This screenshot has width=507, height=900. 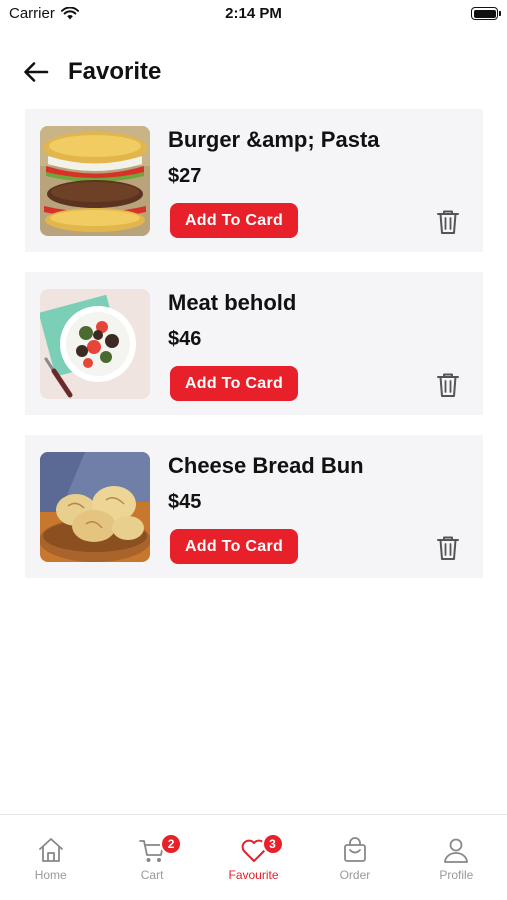 What do you see at coordinates (254, 343) in the screenshot?
I see `favorite-card: Meat behold $46 Add To Card` at bounding box center [254, 343].